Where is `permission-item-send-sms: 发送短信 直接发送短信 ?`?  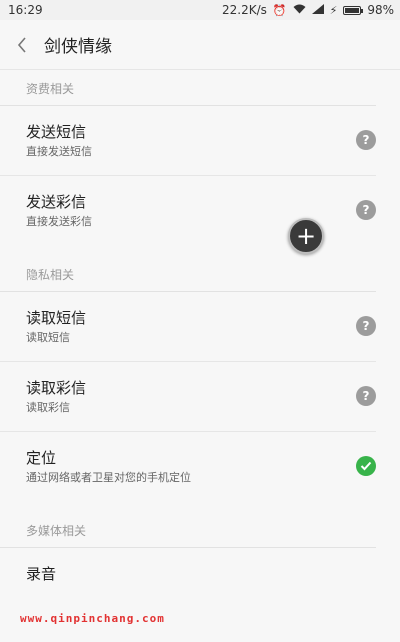 permission-item-send-sms: 发送短信 直接发送短信 ? is located at coordinates (188, 141).